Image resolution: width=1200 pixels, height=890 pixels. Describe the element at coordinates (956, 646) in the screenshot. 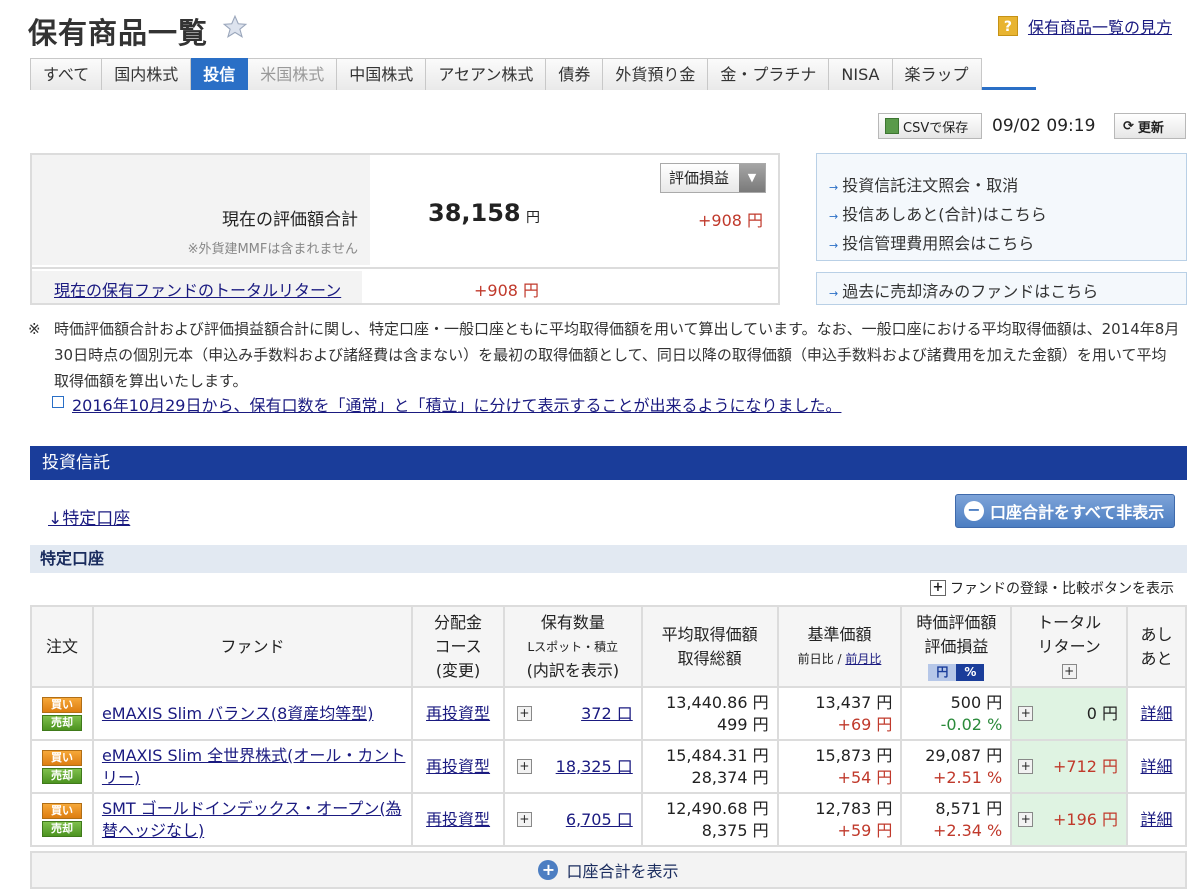

I see `col-valuation: 時価評価額 評価損益 円%` at that location.